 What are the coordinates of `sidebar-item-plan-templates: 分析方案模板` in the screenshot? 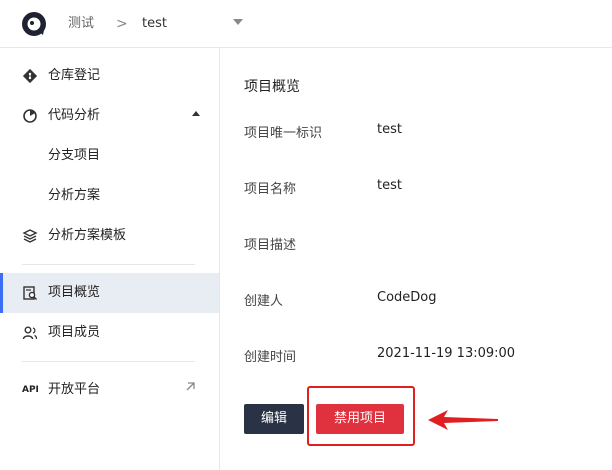 It's located at (109, 236).